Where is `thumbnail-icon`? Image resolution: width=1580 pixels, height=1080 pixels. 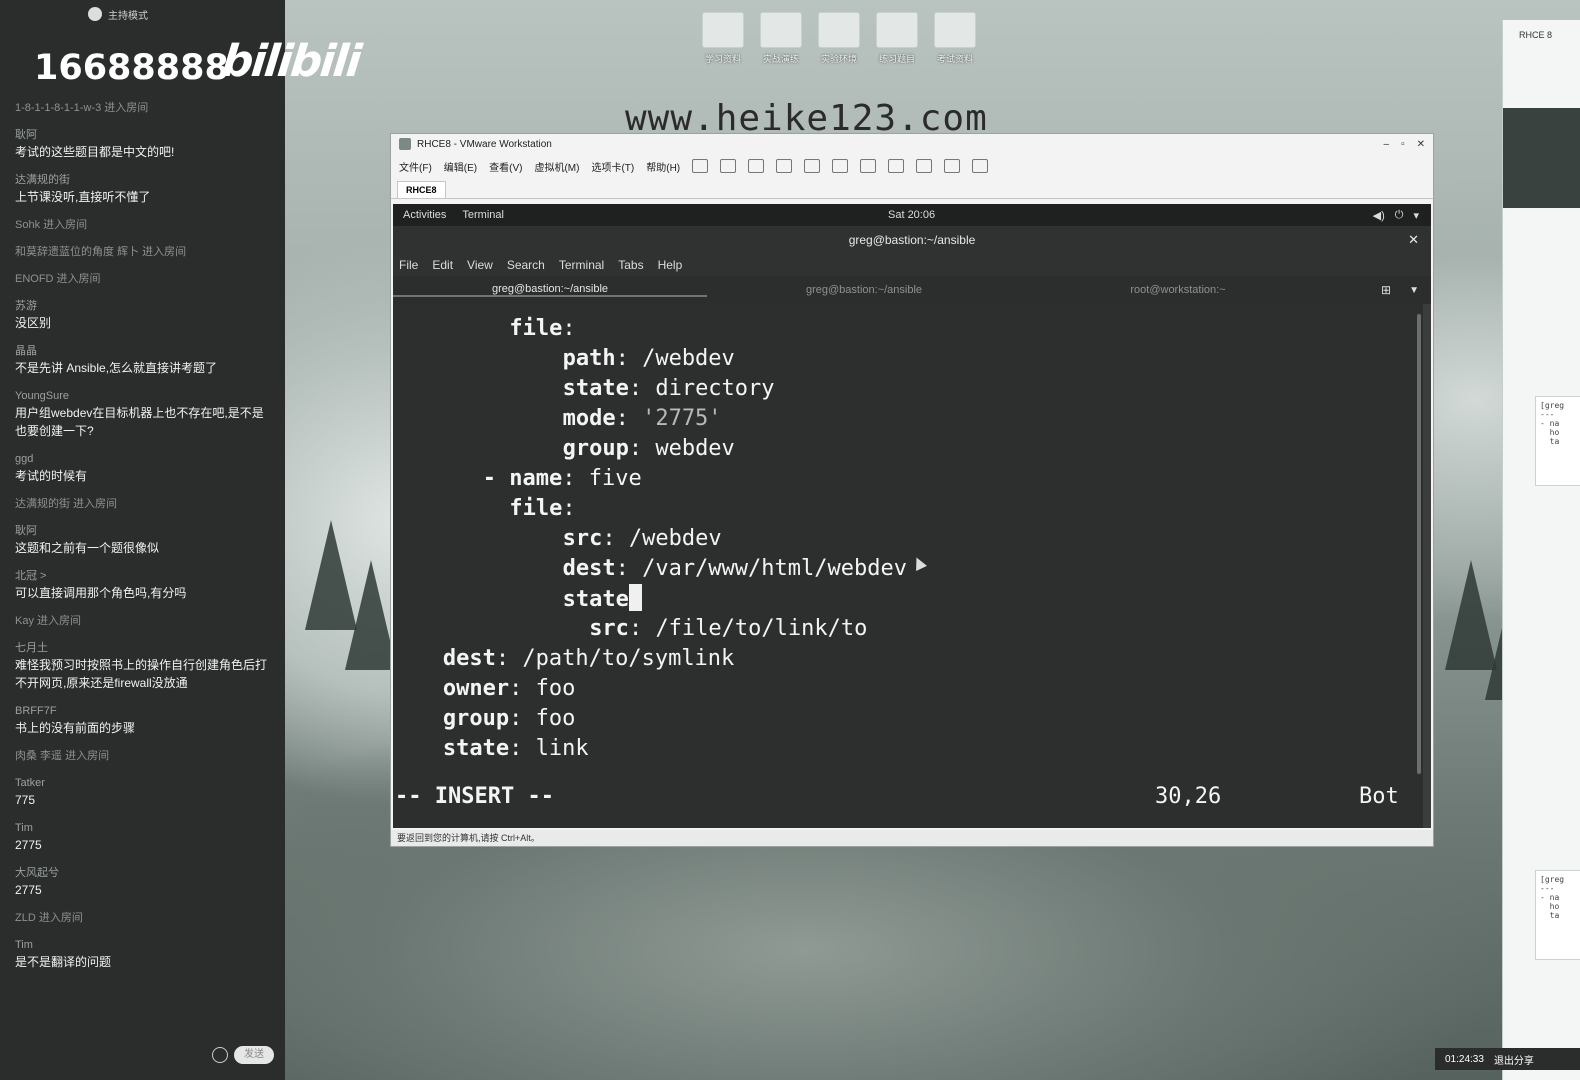
thumbnail-icon is located at coordinates (868, 166).